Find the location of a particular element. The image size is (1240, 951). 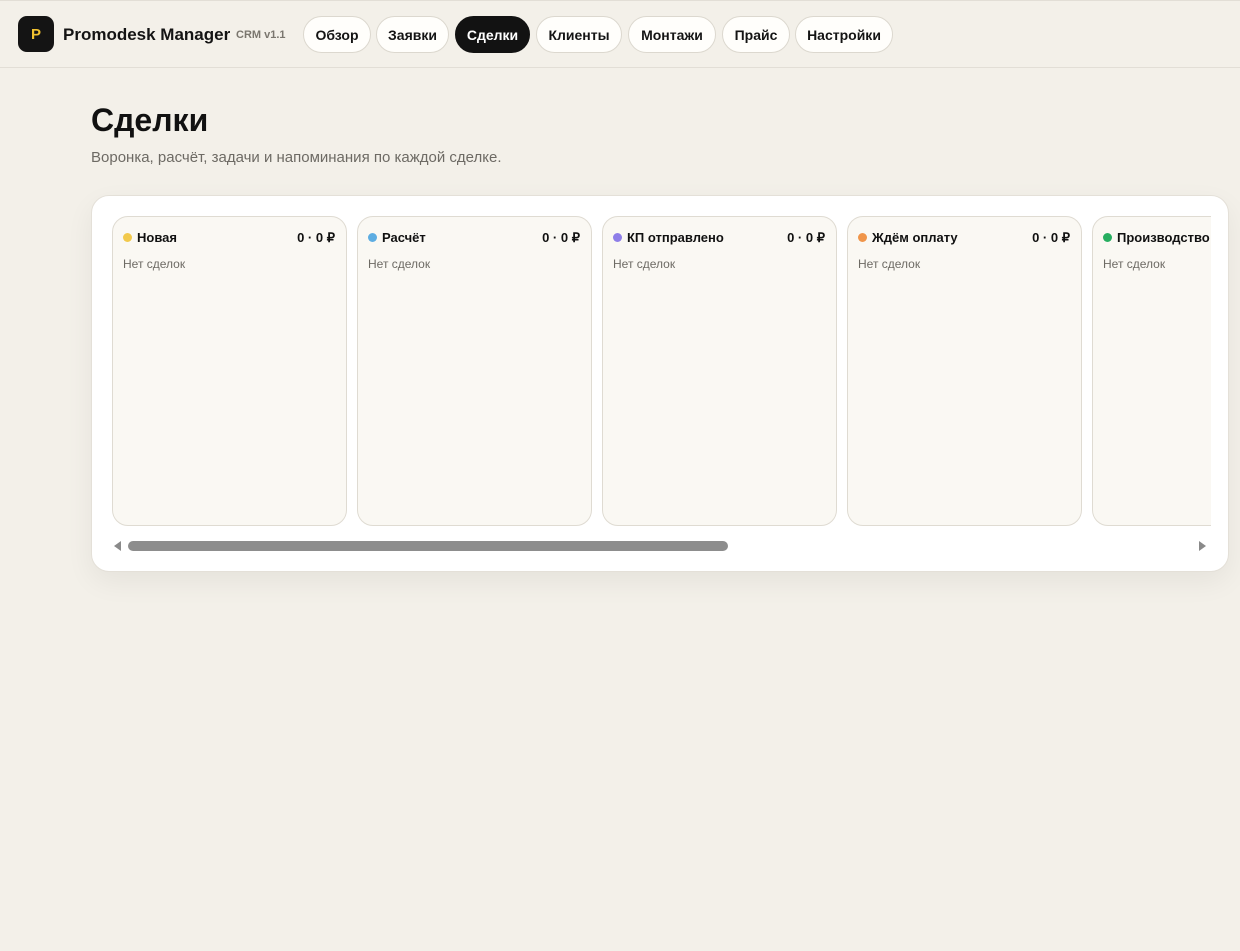

tab-requests: Заявки is located at coordinates (412, 34).